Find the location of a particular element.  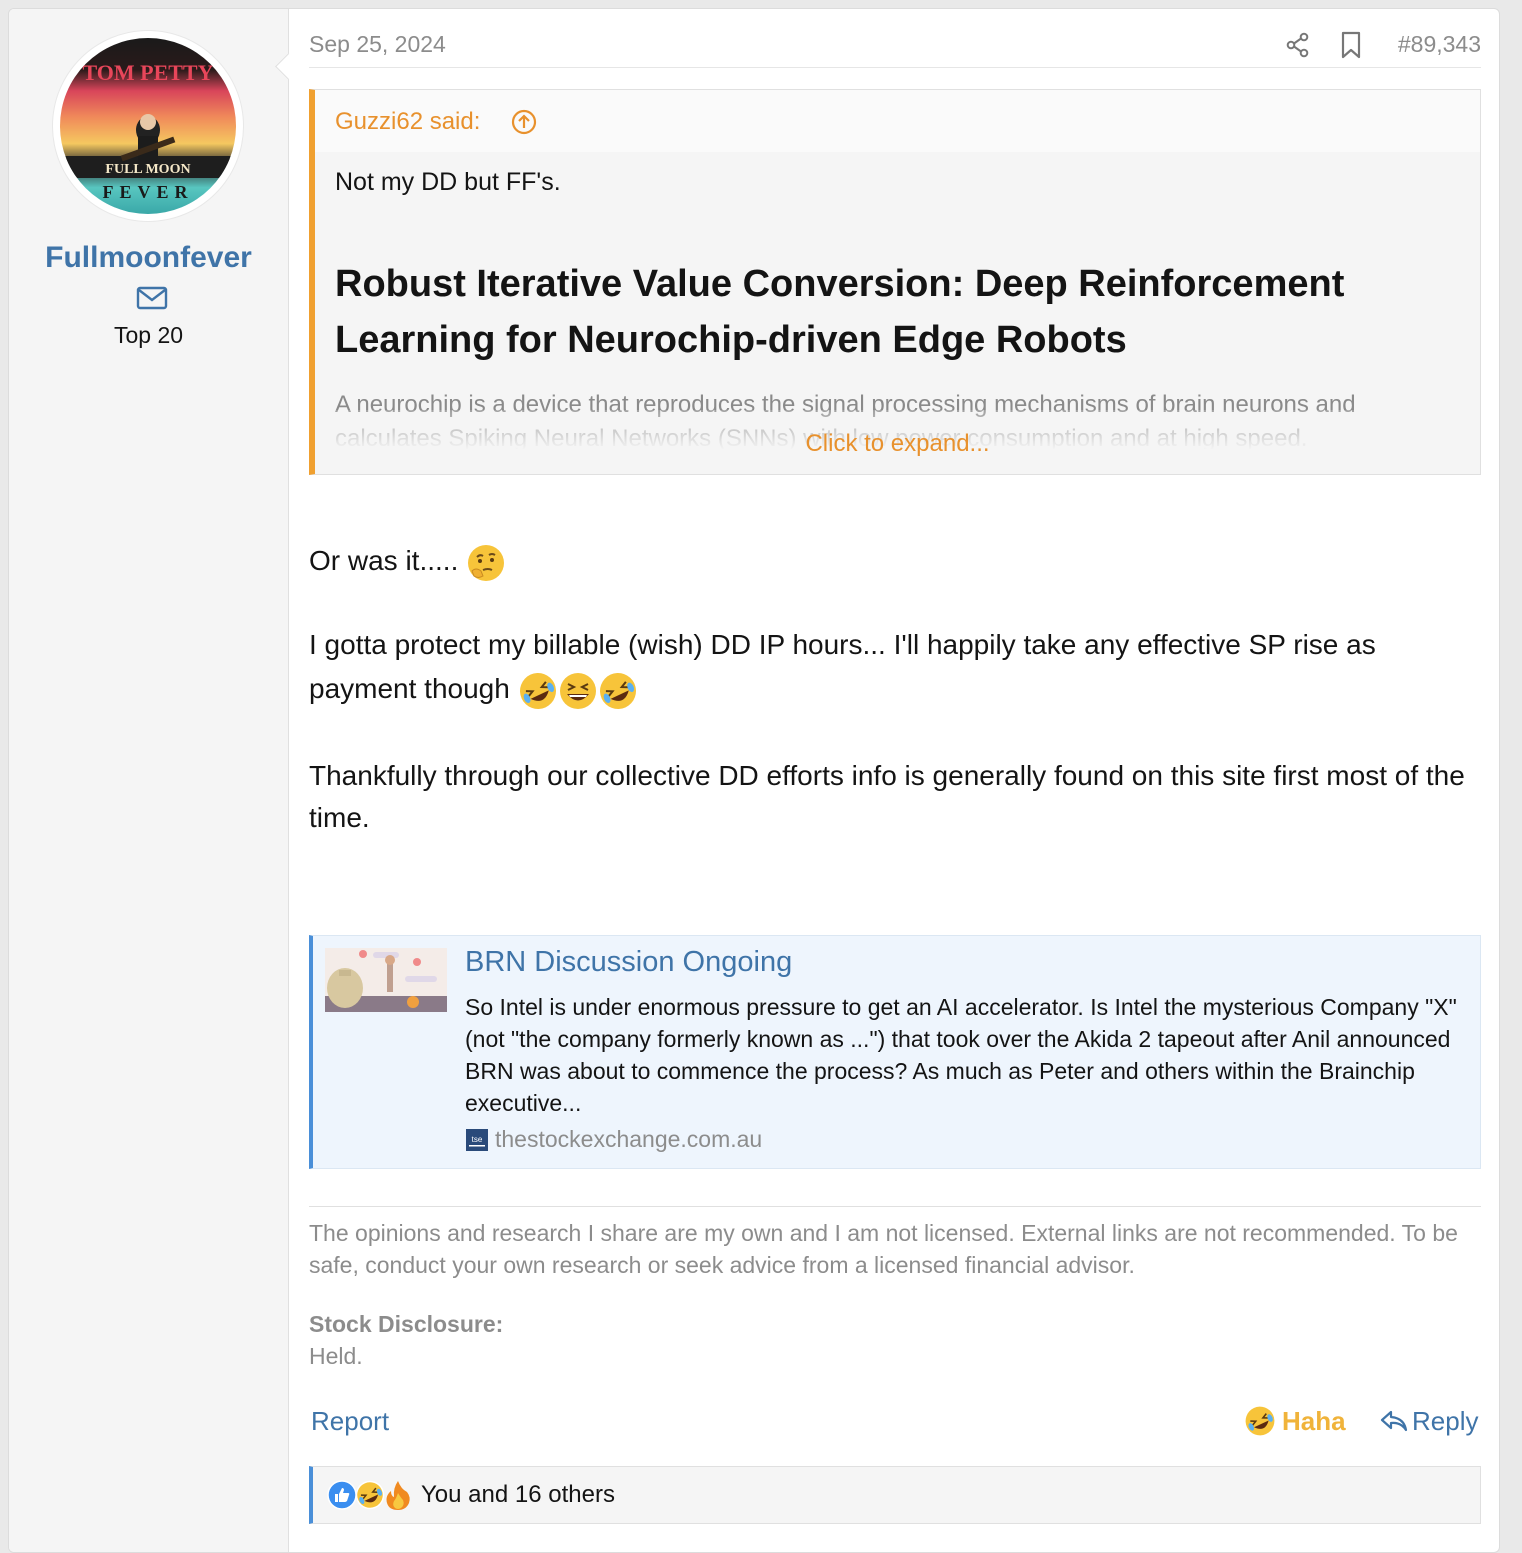

share-icon is located at coordinates (1298, 45).